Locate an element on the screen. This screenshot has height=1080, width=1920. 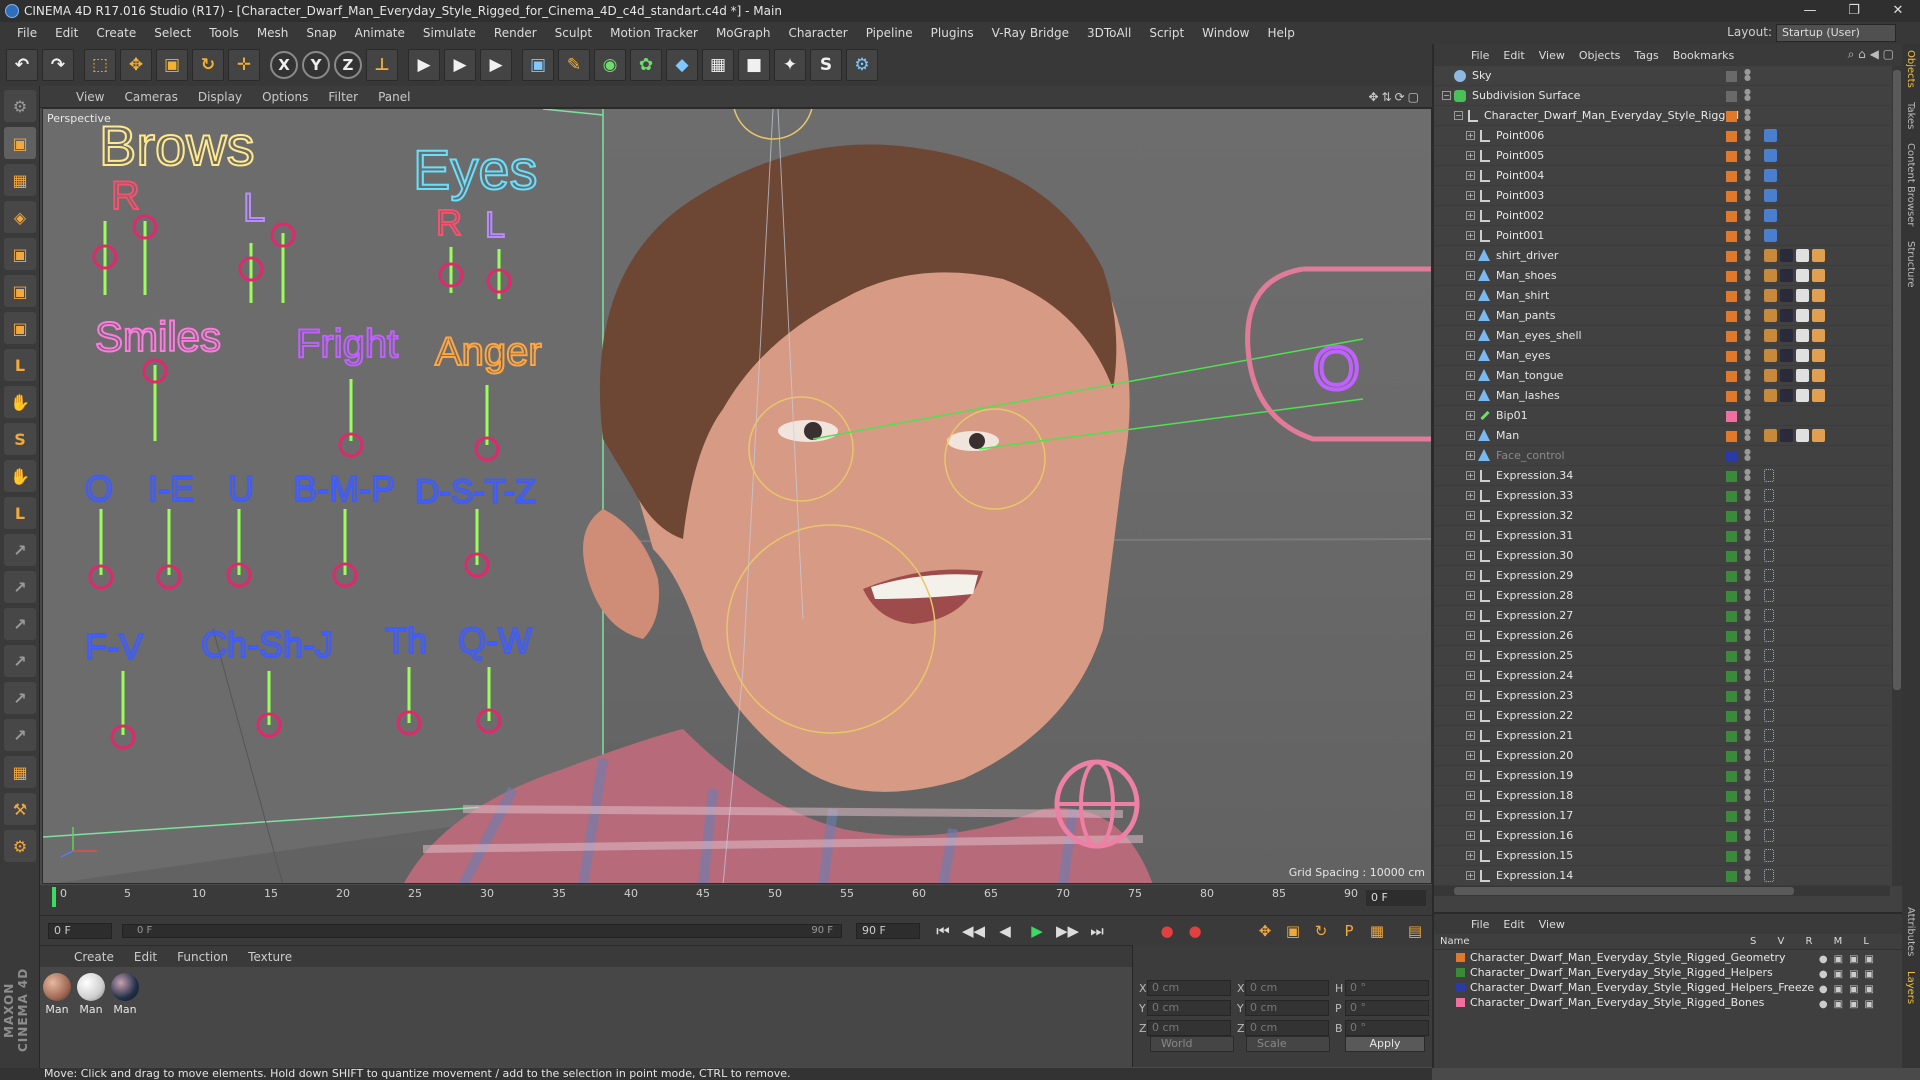
object-row: + Expression.19 ● ● is located at coordinates (1662, 776).